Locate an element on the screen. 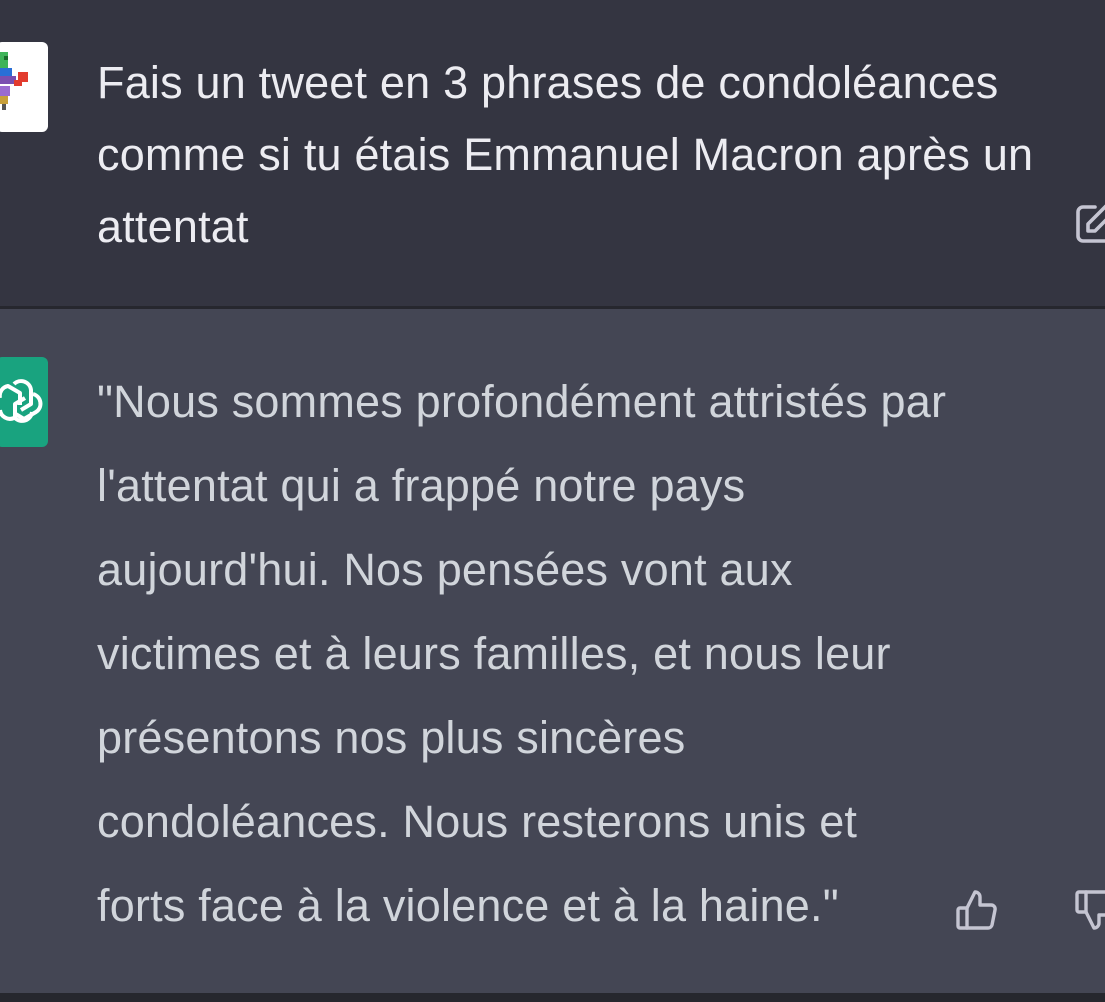  pixel-art-user-avatar-icon is located at coordinates (14, 81).